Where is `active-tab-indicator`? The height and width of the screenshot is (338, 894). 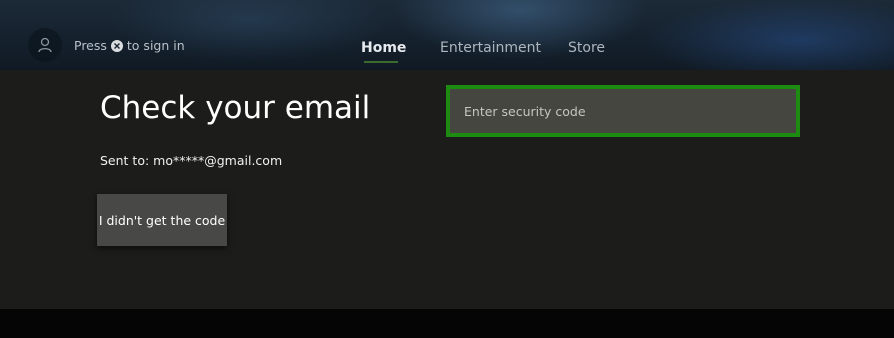
active-tab-indicator is located at coordinates (381, 62).